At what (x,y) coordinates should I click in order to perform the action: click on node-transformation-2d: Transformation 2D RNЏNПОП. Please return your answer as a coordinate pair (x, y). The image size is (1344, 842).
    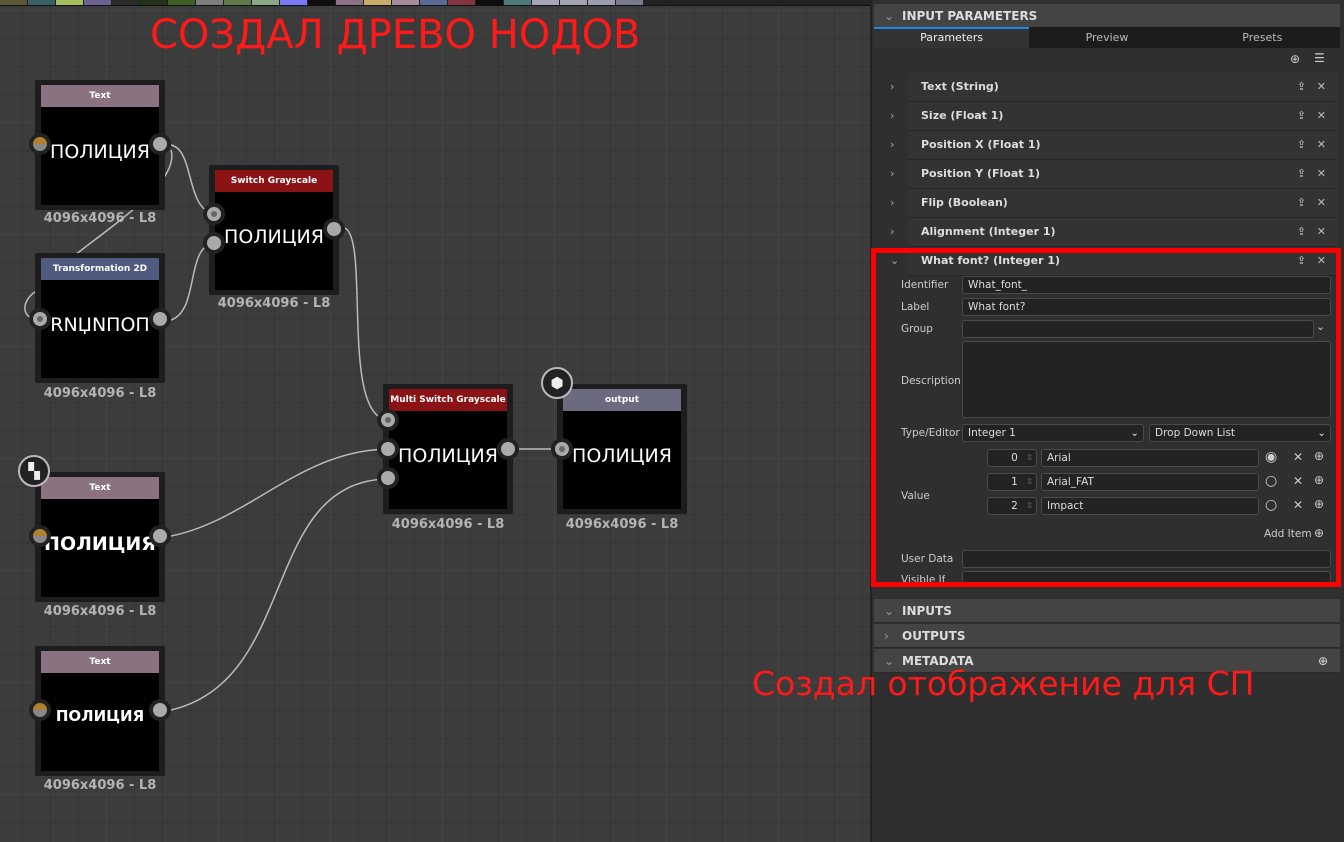
    Looking at the image, I should click on (100, 318).